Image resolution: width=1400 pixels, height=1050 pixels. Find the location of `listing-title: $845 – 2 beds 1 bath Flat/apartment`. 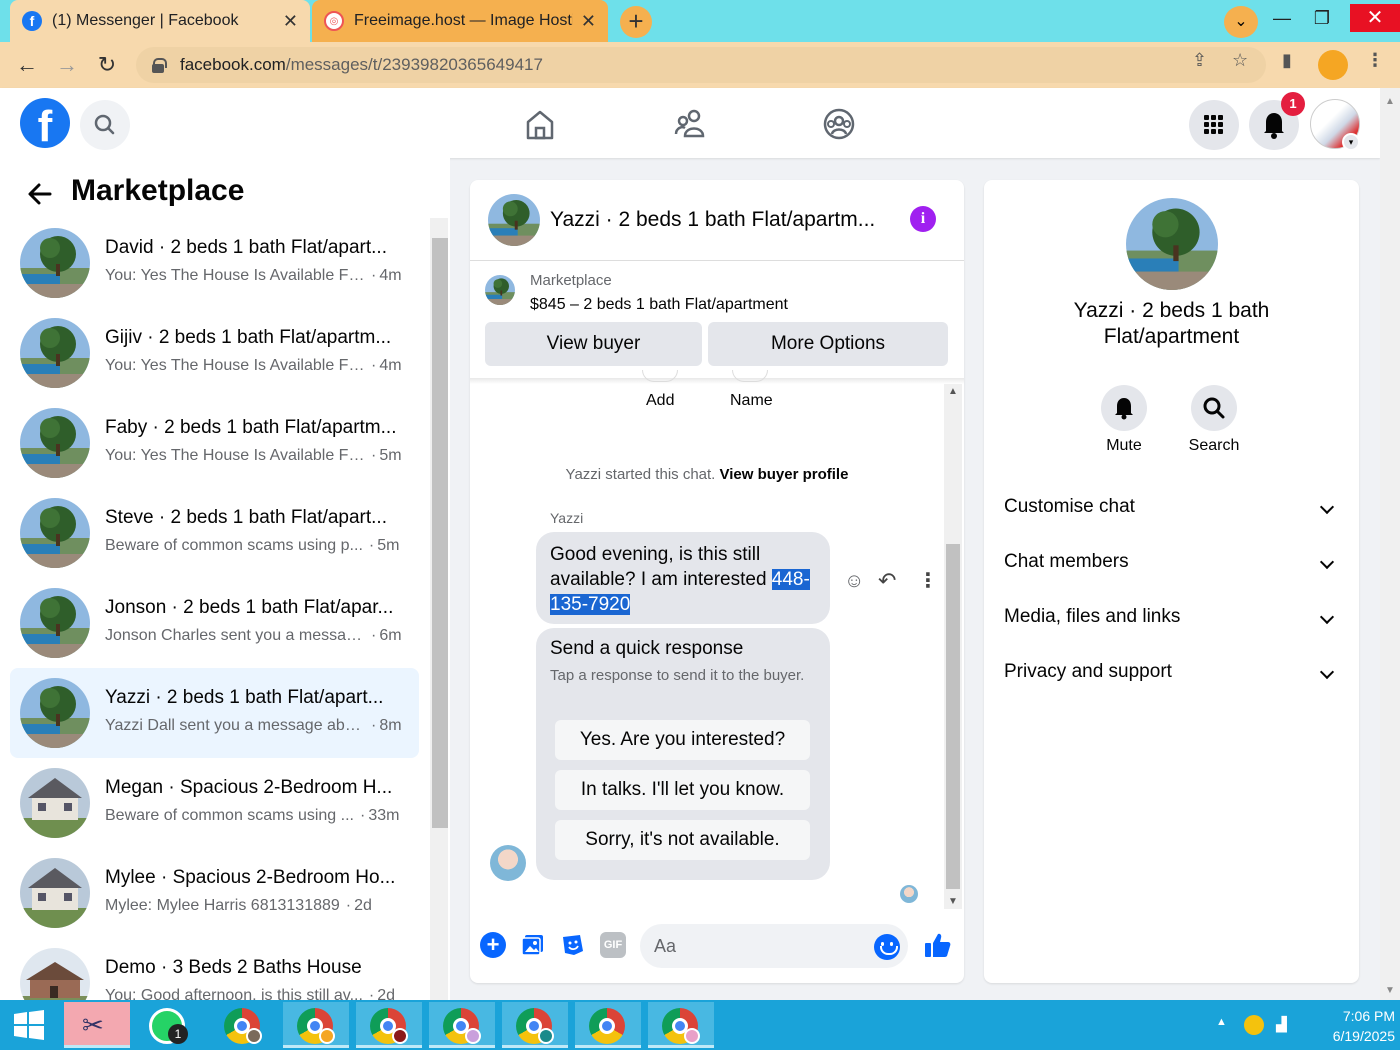

listing-title: $845 – 2 beds 1 bath Flat/apartment is located at coordinates (659, 305).